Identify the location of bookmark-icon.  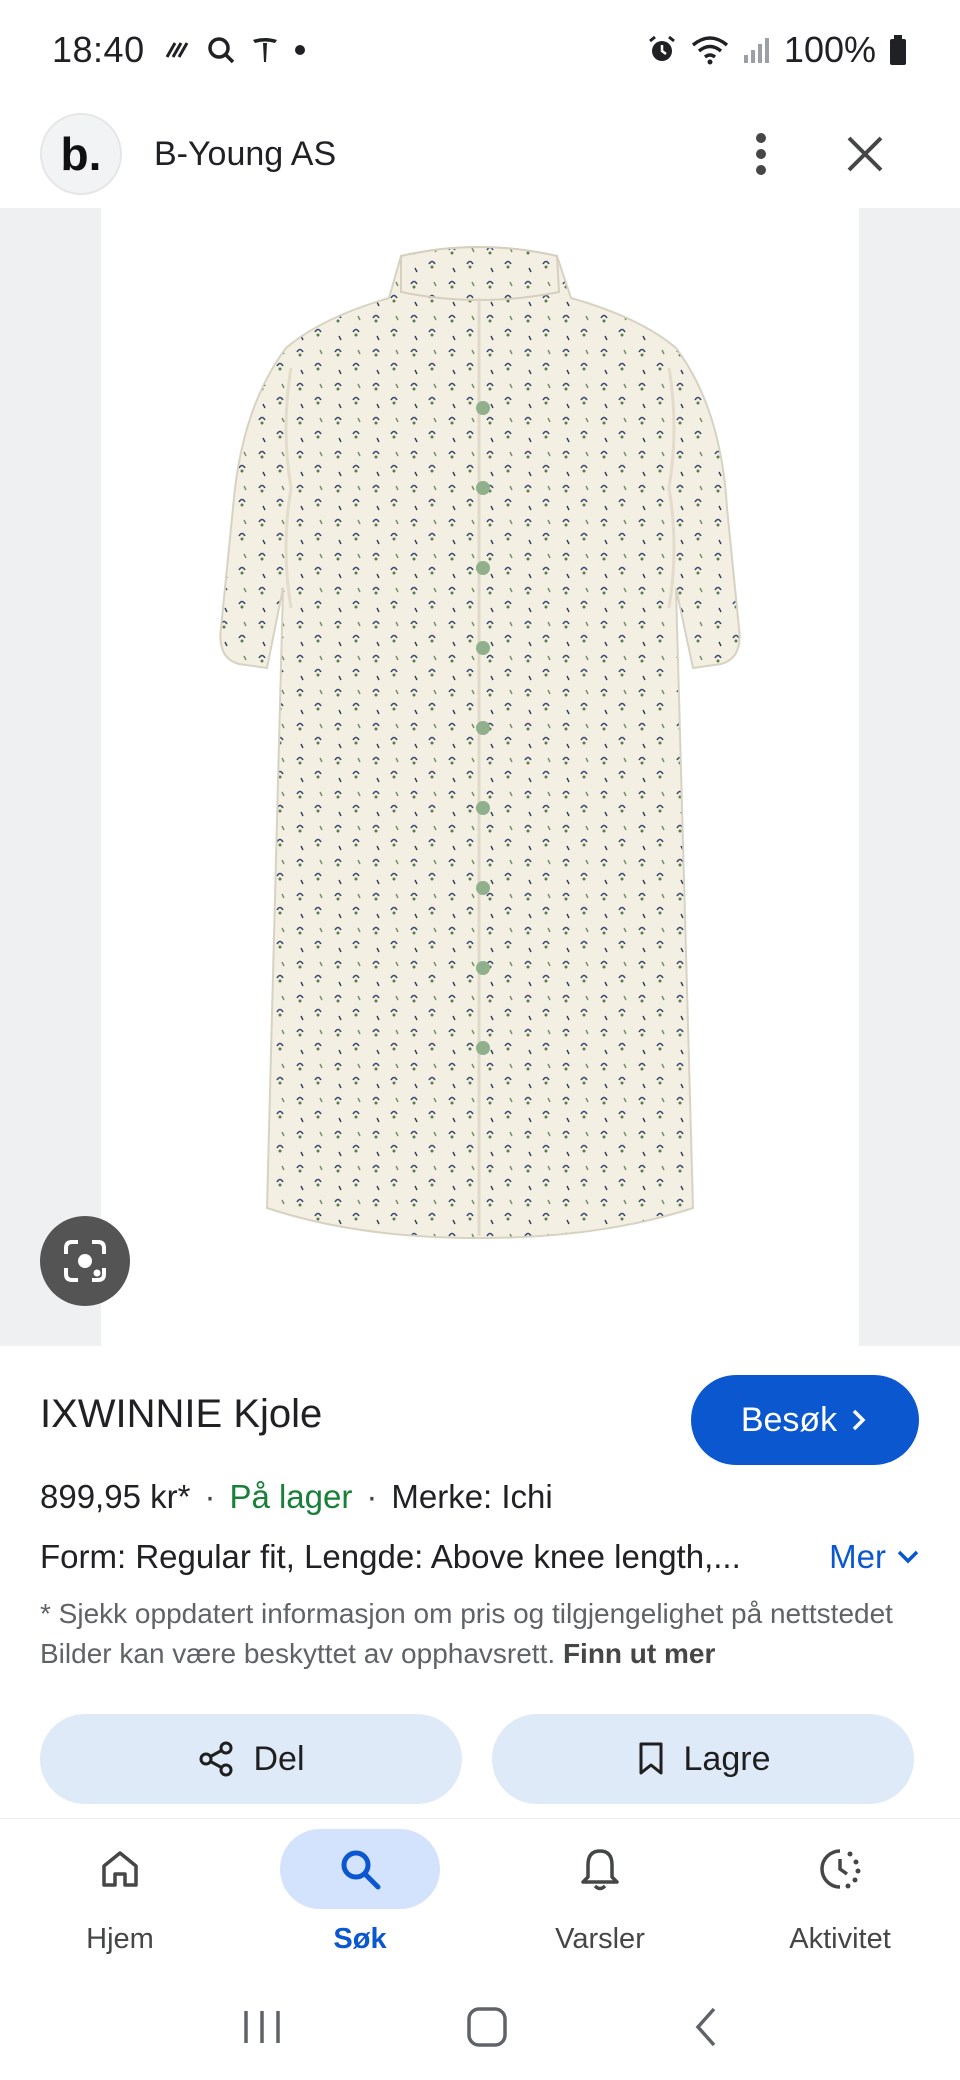
(651, 1758).